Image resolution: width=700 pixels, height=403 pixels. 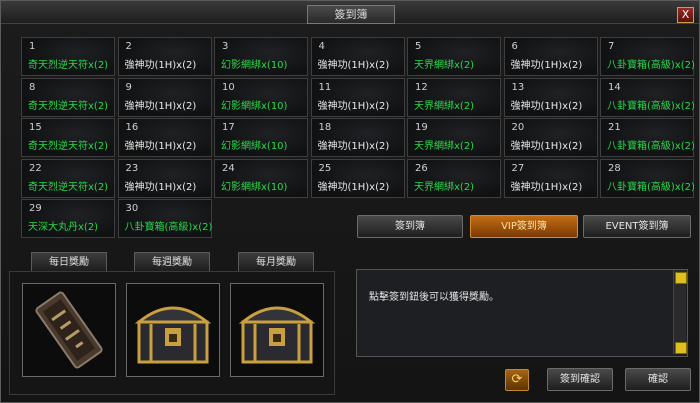 I want to click on day-cell: 2 強神功(1H)x(2), so click(x=164, y=56).